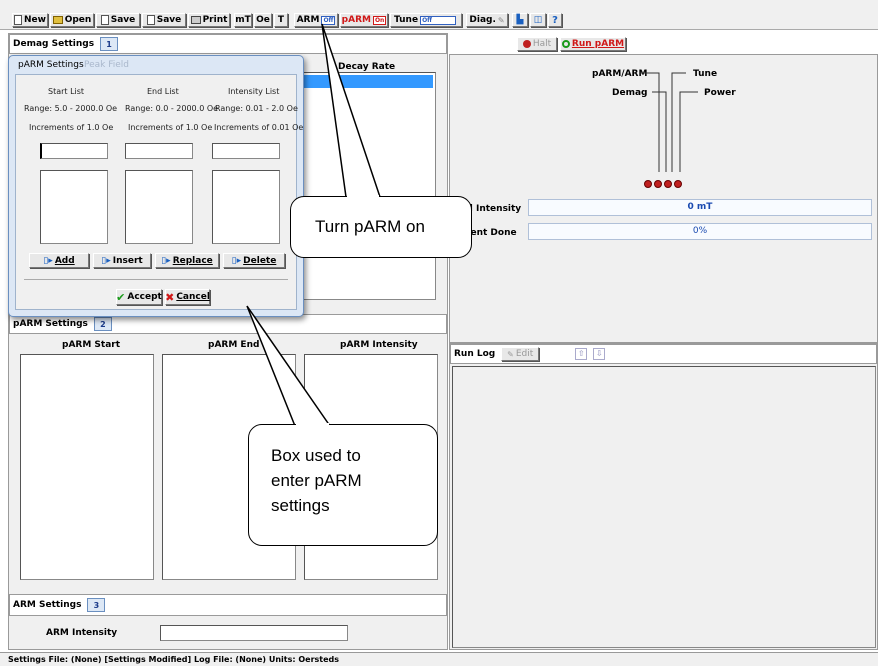  I want to click on callout-1-pointer-gap, so click(363, 197).